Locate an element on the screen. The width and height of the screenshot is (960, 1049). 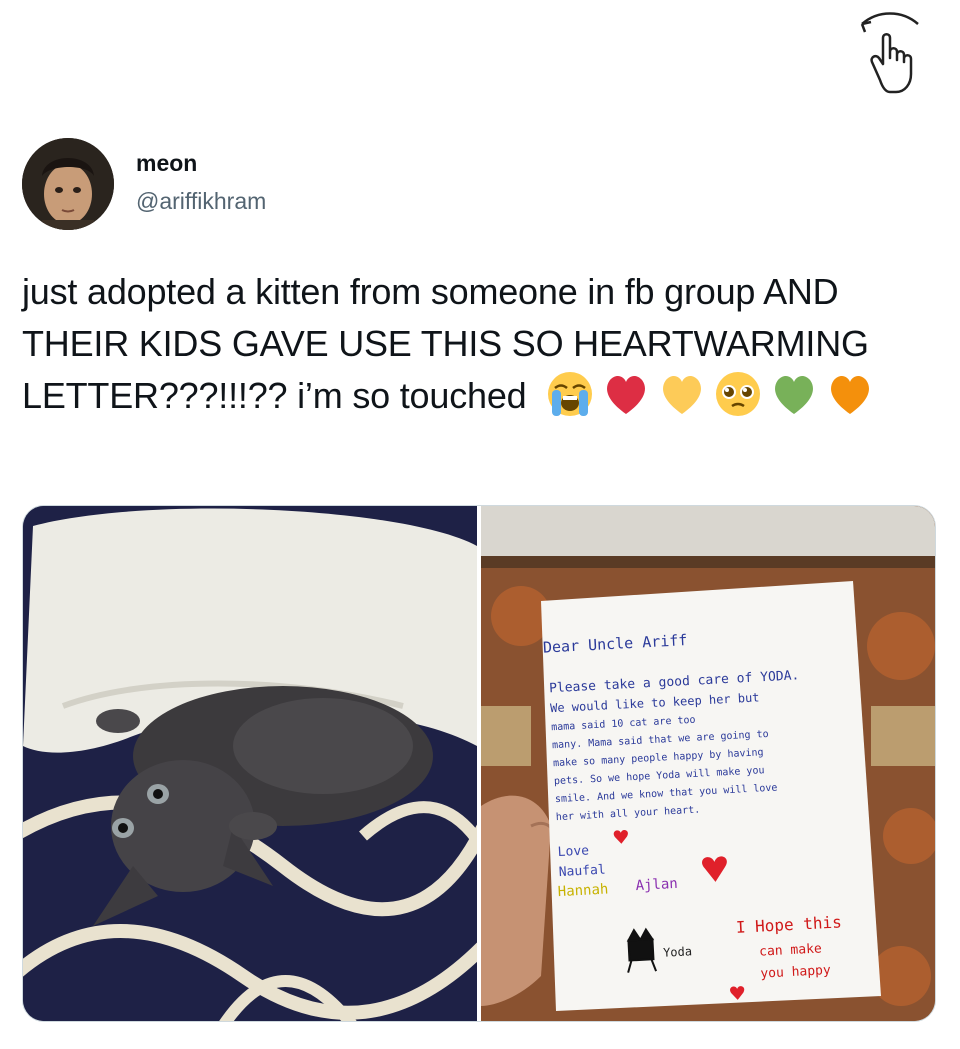
cat-doodle-icon is located at coordinates (642, 950).